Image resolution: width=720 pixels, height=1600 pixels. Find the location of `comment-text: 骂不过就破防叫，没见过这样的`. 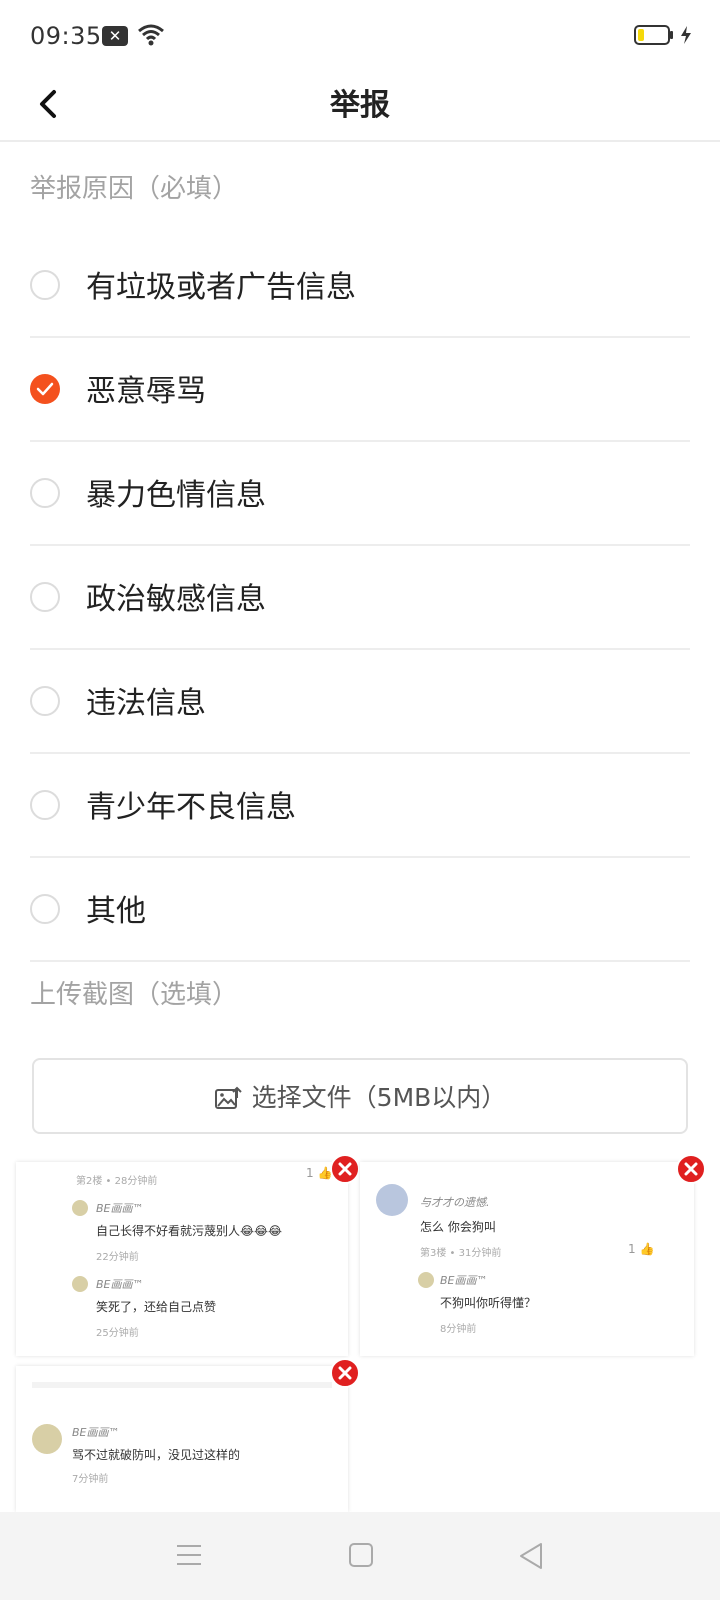

comment-text: 骂不过就破防叫，没见过这样的 is located at coordinates (156, 1455).